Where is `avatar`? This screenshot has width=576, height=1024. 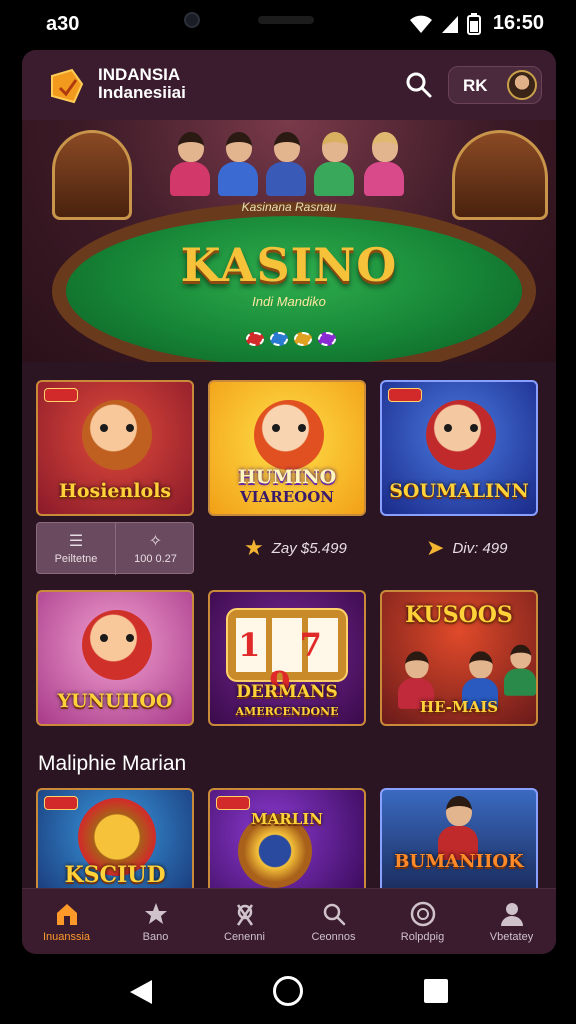
avatar is located at coordinates (522, 85).